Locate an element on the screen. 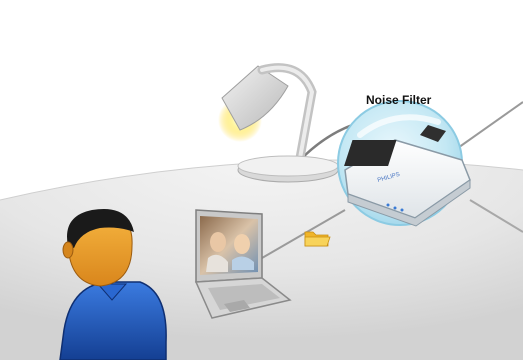  noise-filter-label: Noise Filter is located at coordinates (399, 100).